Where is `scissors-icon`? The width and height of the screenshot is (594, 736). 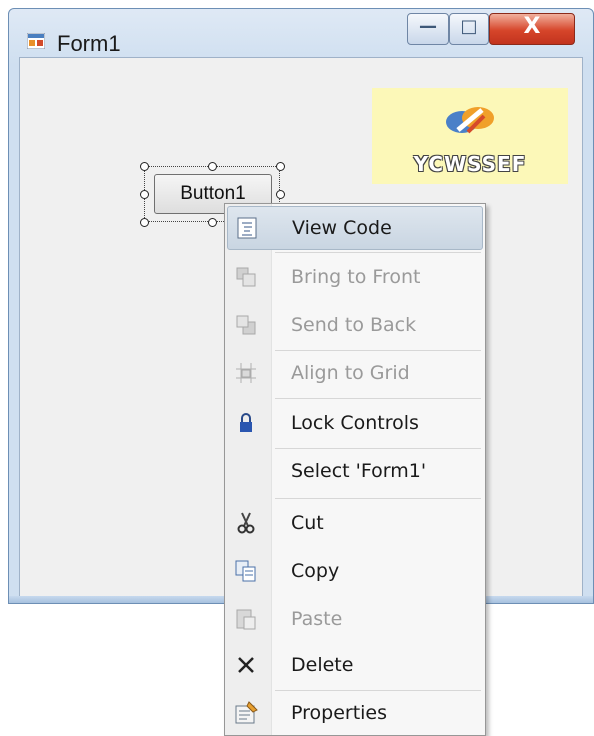 scissors-icon is located at coordinates (246, 523).